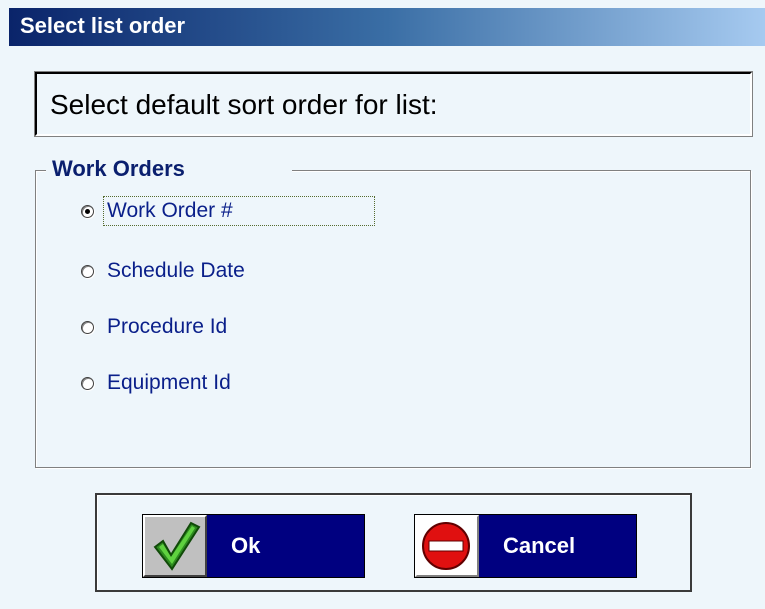  I want to click on radio-option-procedure-id: Procedure Id, so click(155, 327).